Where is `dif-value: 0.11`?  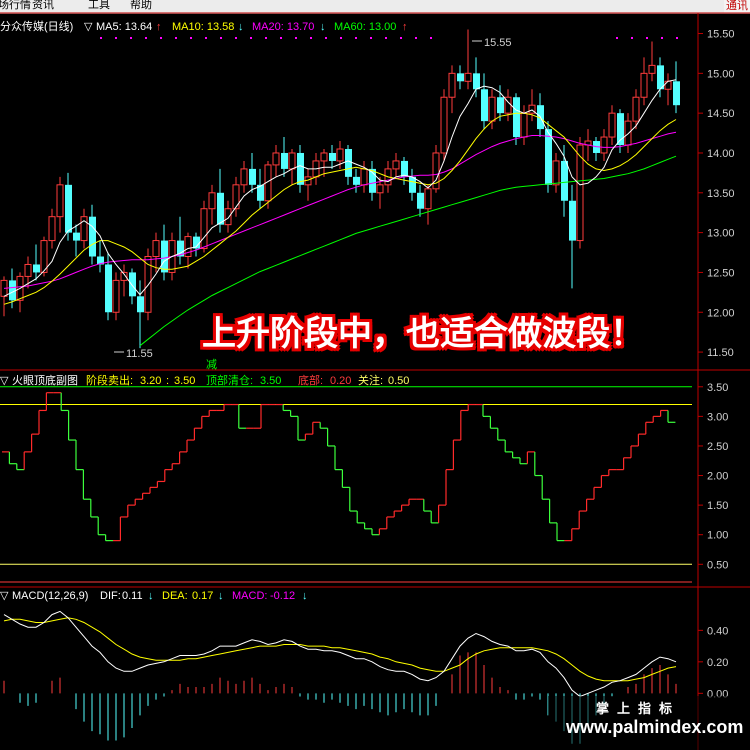
dif-value: 0.11 is located at coordinates (132, 596).